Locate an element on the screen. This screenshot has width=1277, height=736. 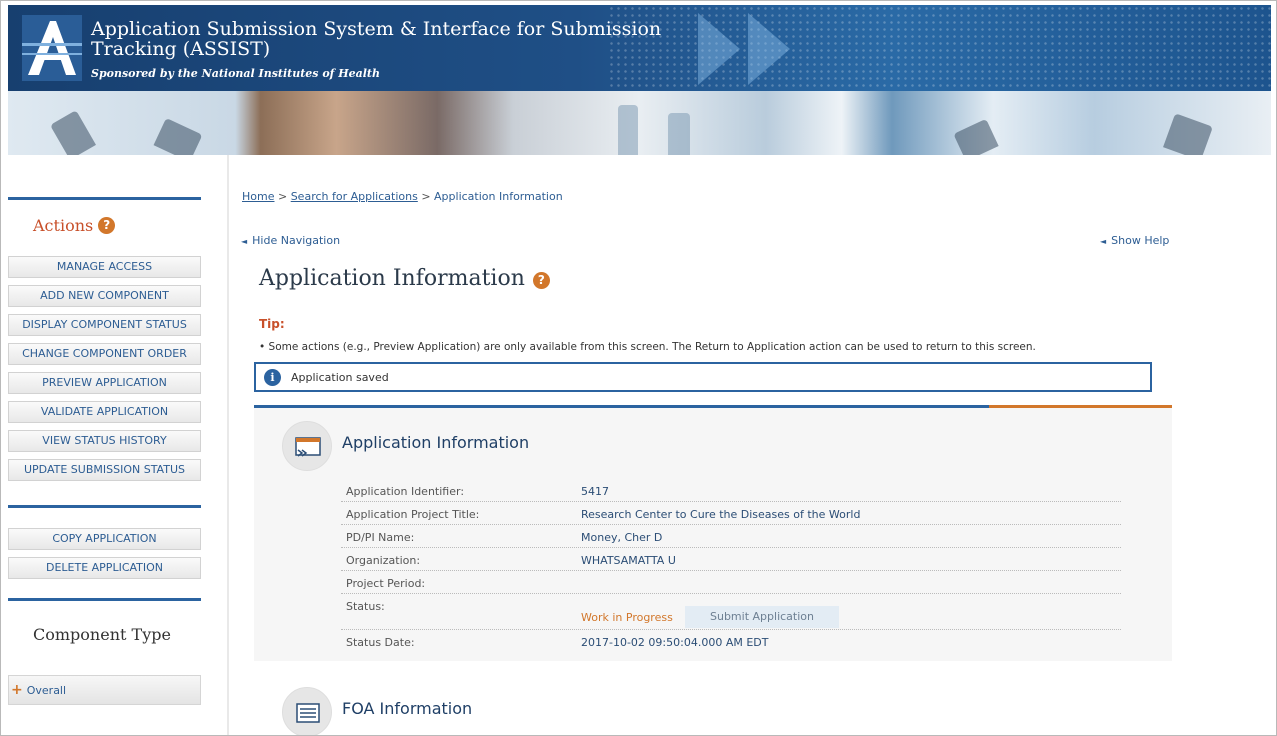
show-help-label: Show Help is located at coordinates (1140, 240).